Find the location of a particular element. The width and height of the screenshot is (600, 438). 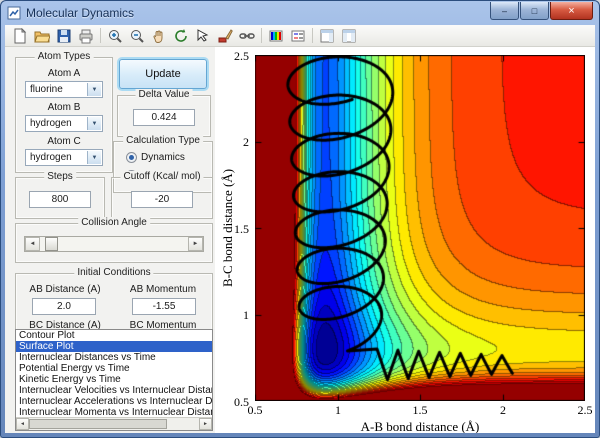

scrollbar-thumb is located at coordinates (98, 424).